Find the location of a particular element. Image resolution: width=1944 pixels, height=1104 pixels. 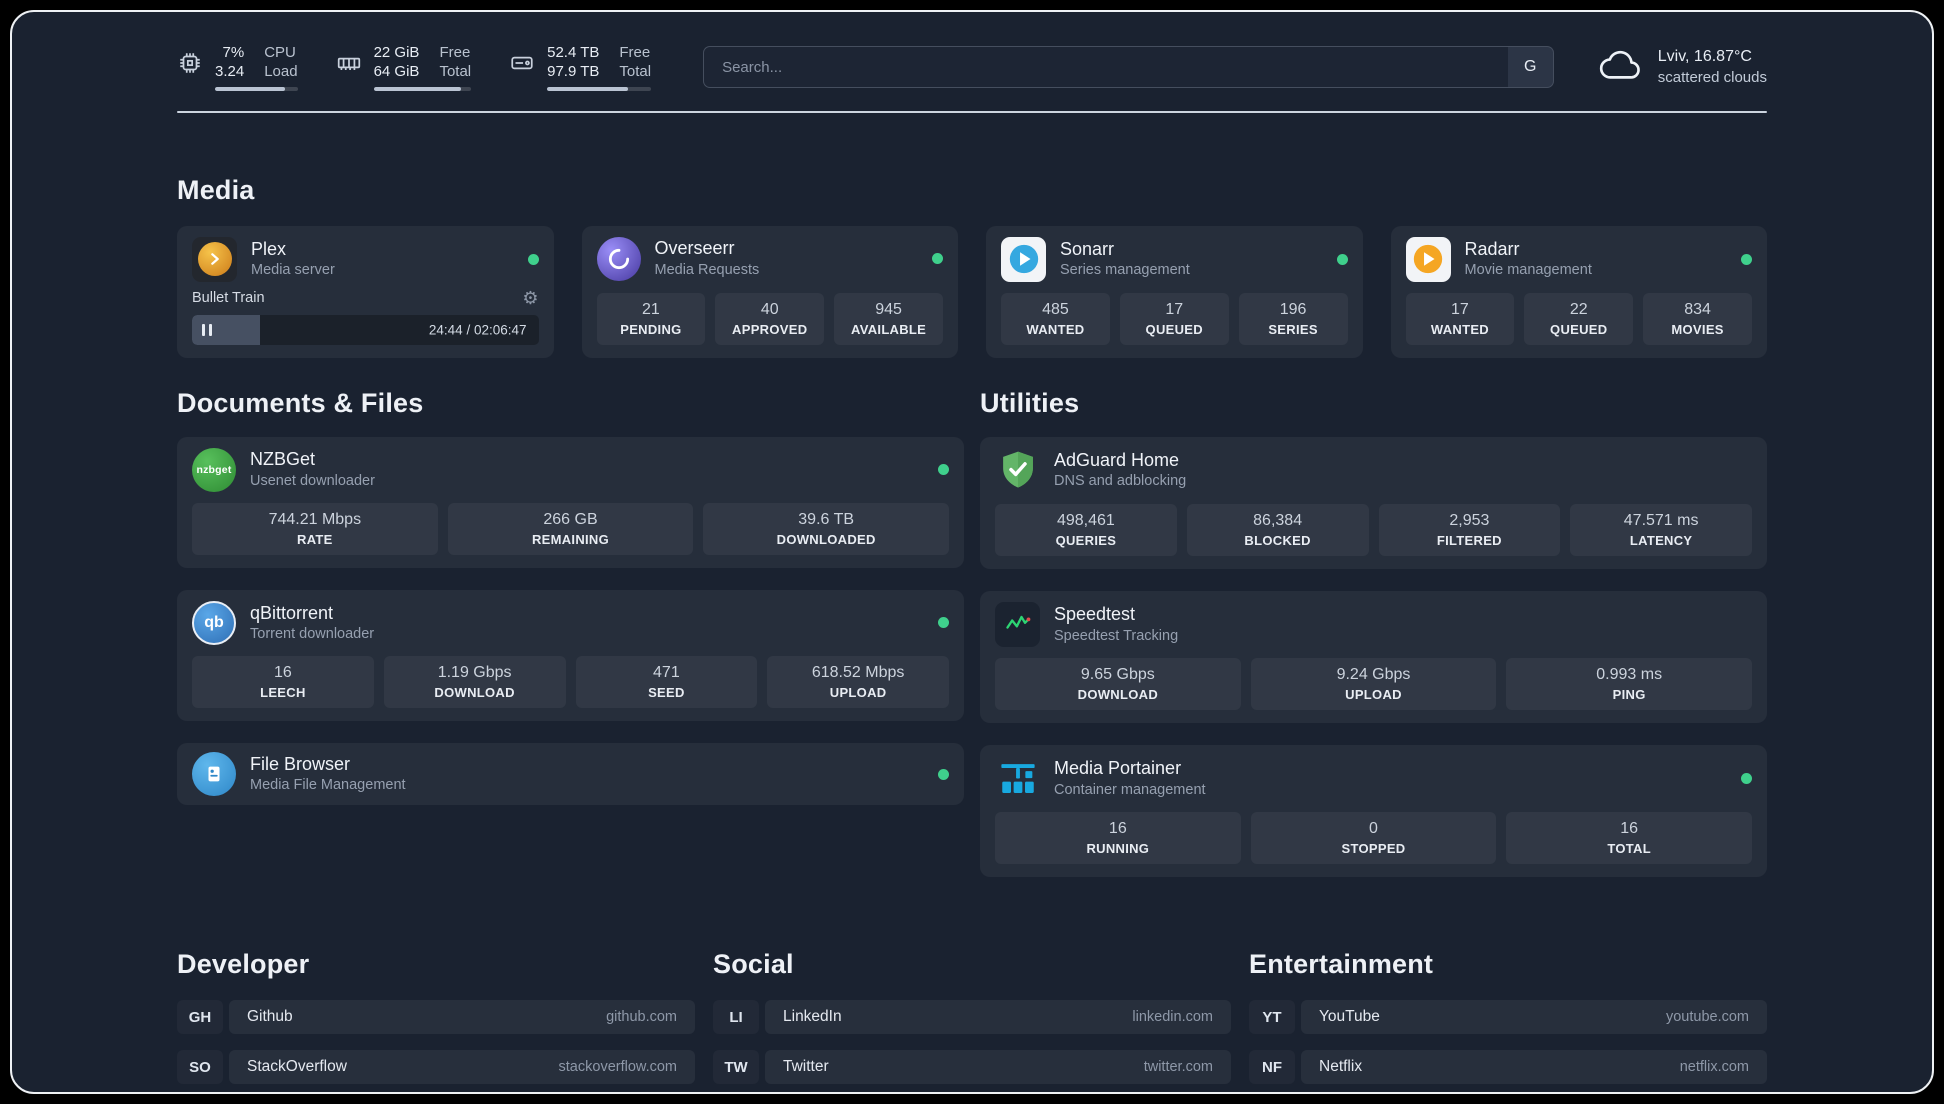

bookmark-abbr: LI is located at coordinates (736, 1017).